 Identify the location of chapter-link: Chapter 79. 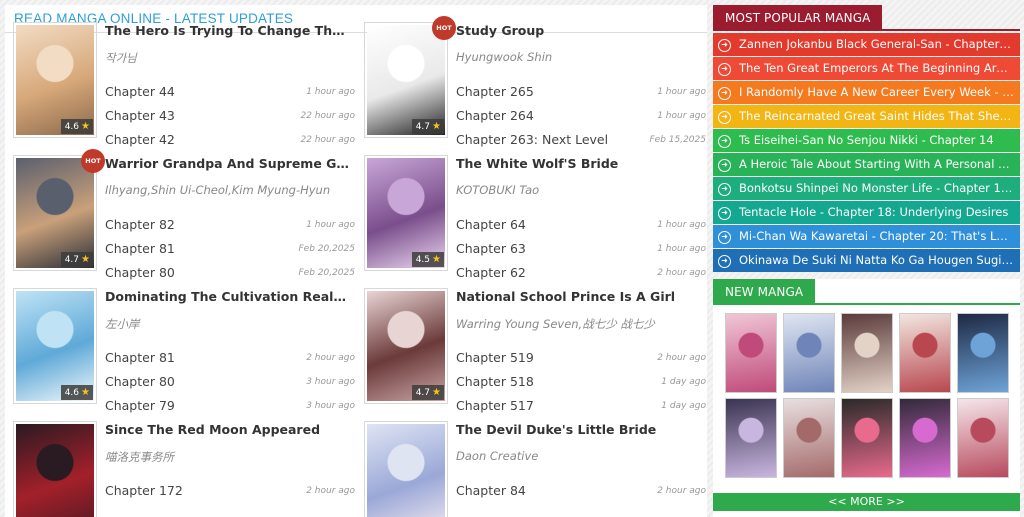
(140, 405).